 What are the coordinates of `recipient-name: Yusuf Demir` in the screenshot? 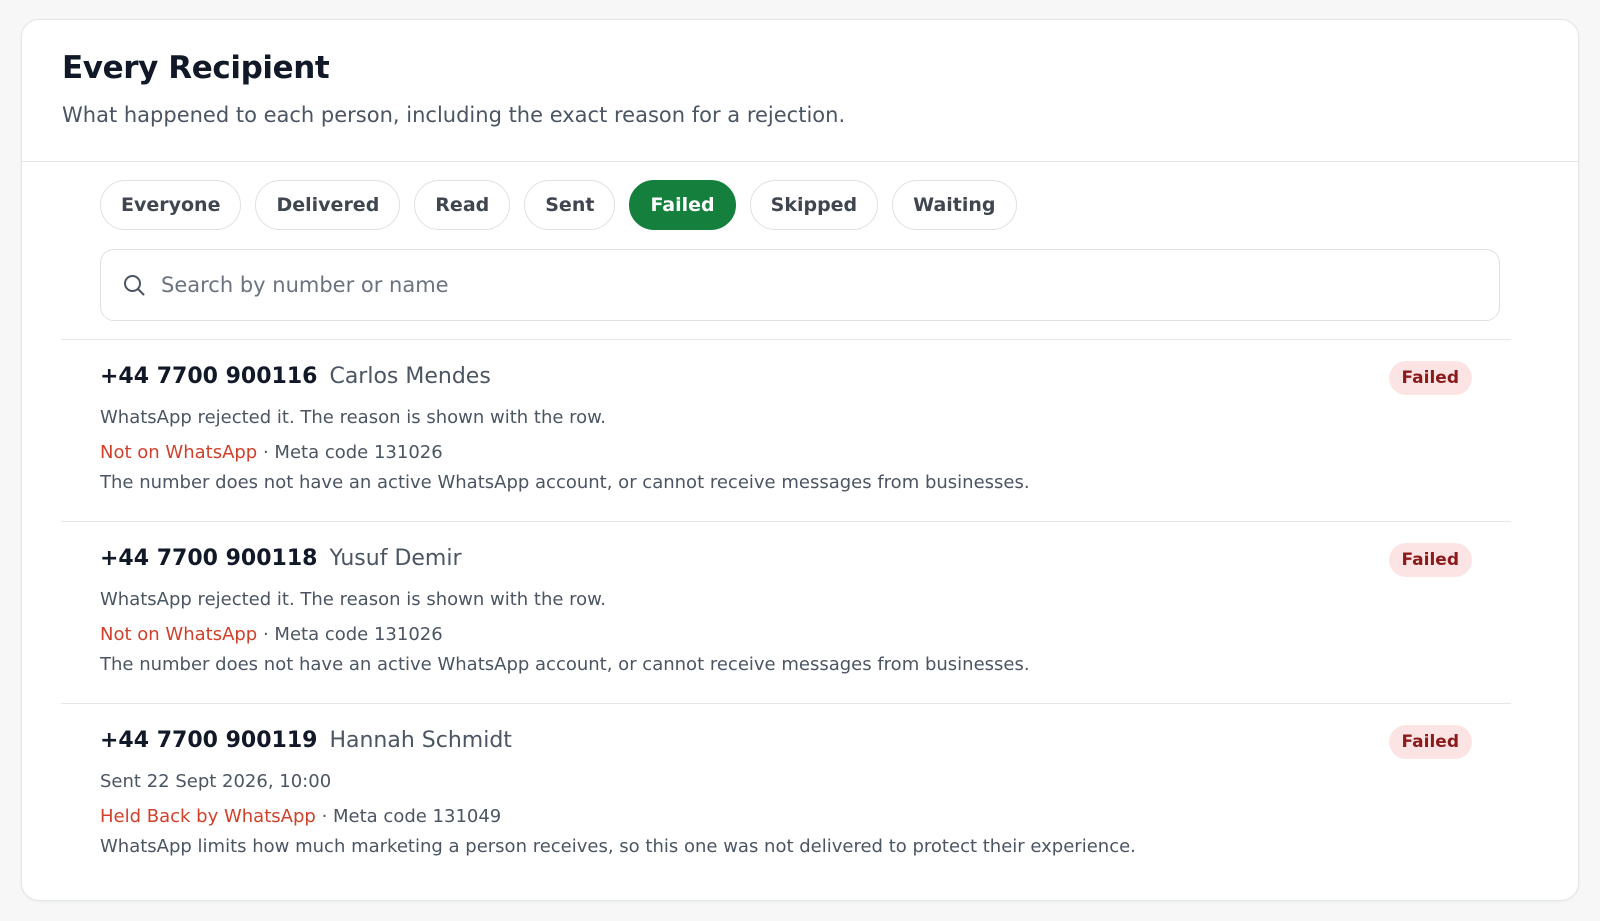 It's located at (395, 558).